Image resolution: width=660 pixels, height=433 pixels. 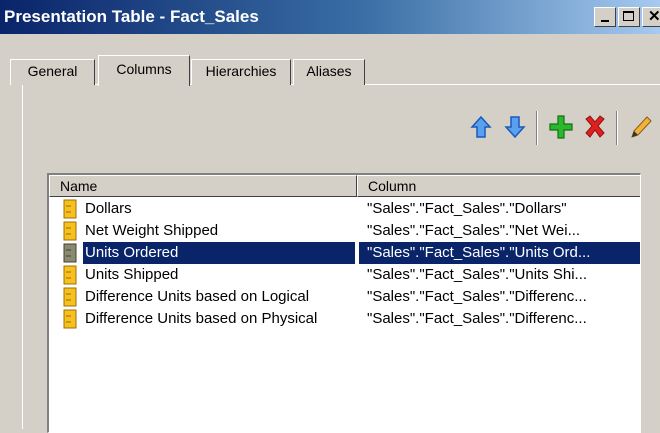 I want to click on edit-column-button, so click(x=641, y=127).